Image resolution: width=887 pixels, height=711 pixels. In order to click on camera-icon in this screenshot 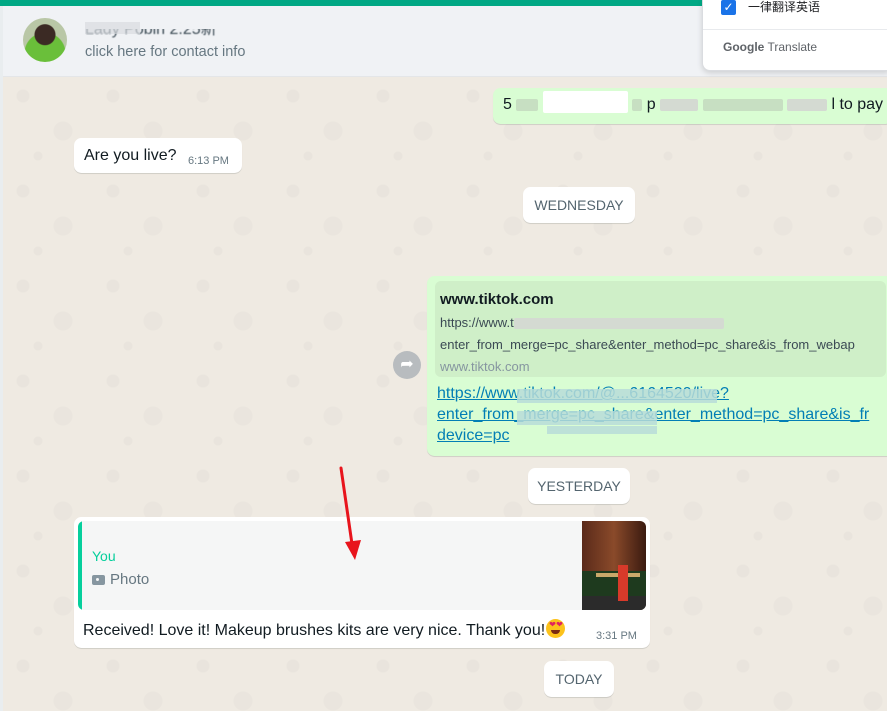, I will do `click(98, 580)`.